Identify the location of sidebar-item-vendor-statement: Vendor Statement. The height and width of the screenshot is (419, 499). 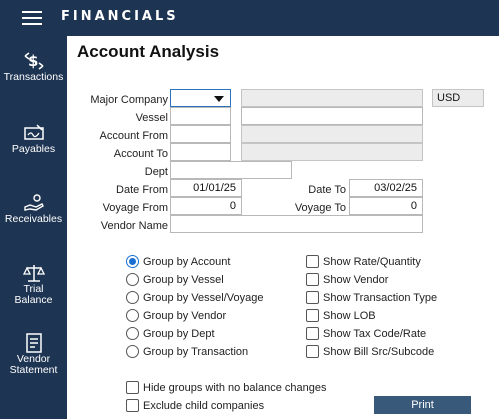
(33, 354).